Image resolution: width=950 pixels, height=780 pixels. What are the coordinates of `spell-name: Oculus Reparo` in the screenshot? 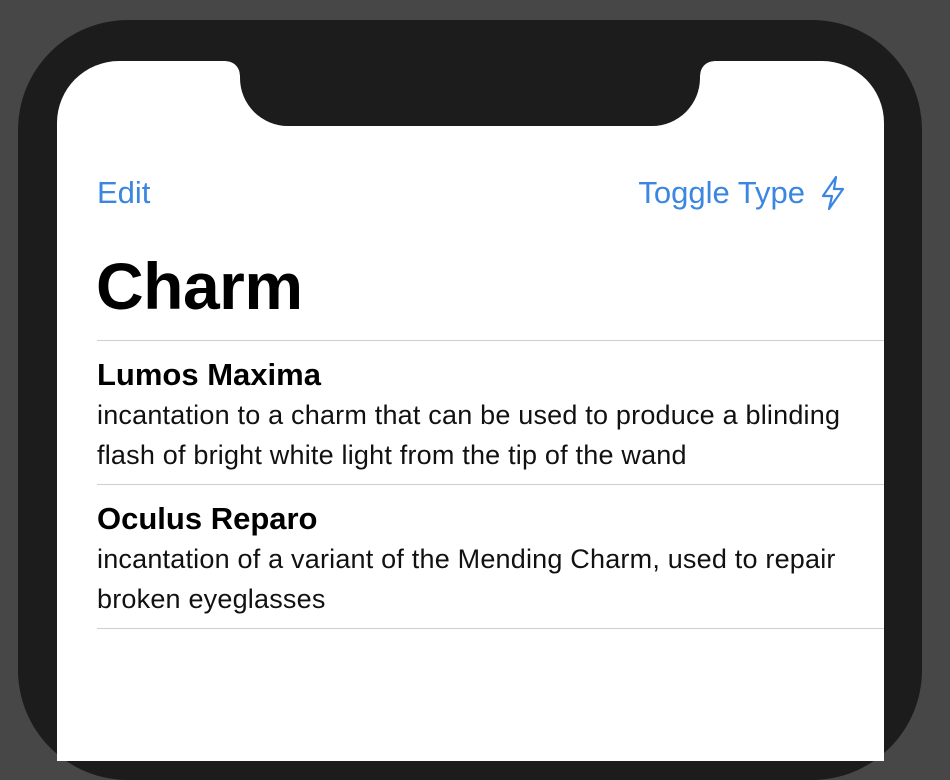 It's located at (207, 518).